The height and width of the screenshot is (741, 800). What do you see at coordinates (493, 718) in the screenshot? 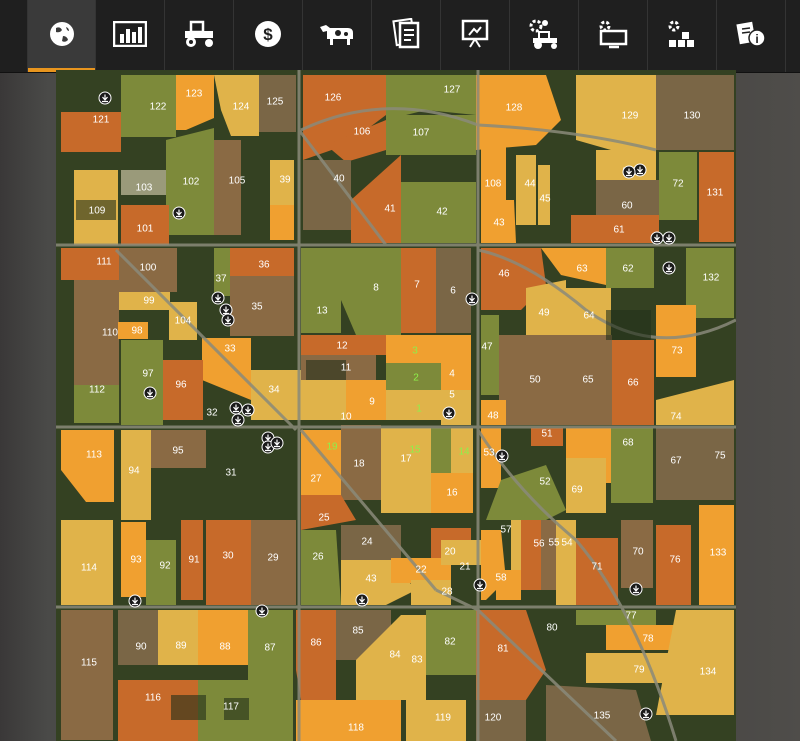
I see `field-label-120: 120` at bounding box center [493, 718].